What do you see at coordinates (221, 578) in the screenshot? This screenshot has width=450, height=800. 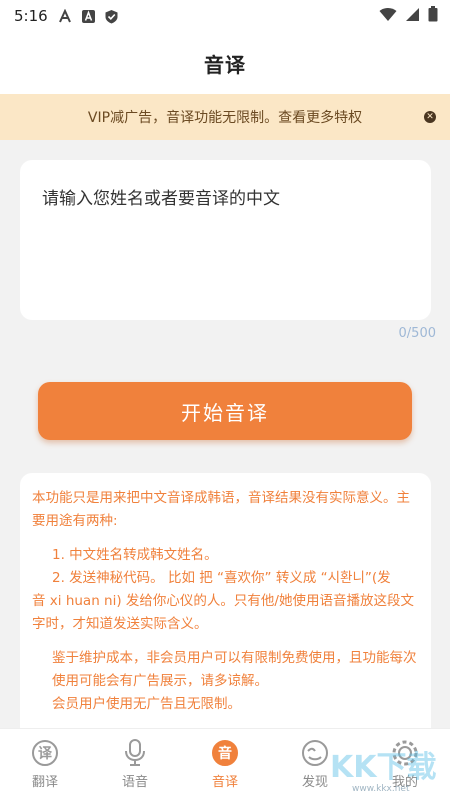 I see `info-item-2-line-1: 2. 发送神秘代码。 比如 把 “喜欢你” 转义成 “시환니”(发` at bounding box center [221, 578].